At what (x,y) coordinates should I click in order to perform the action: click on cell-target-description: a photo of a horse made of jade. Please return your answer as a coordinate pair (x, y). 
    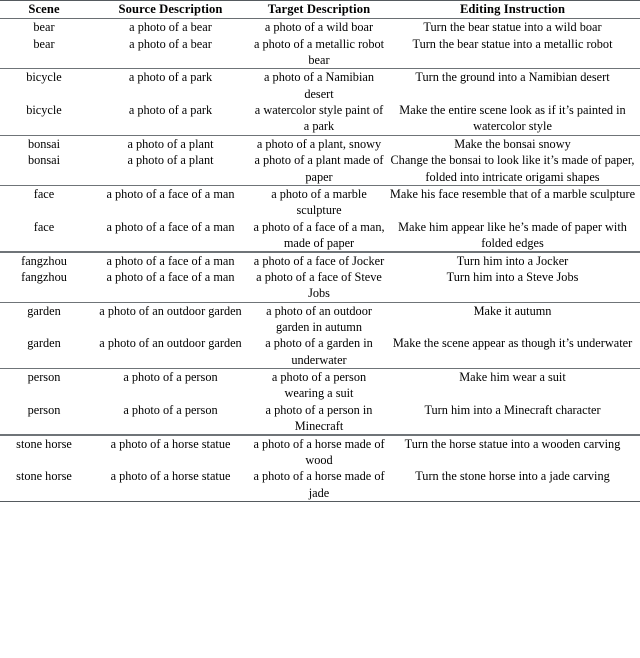
    Looking at the image, I should click on (319, 484).